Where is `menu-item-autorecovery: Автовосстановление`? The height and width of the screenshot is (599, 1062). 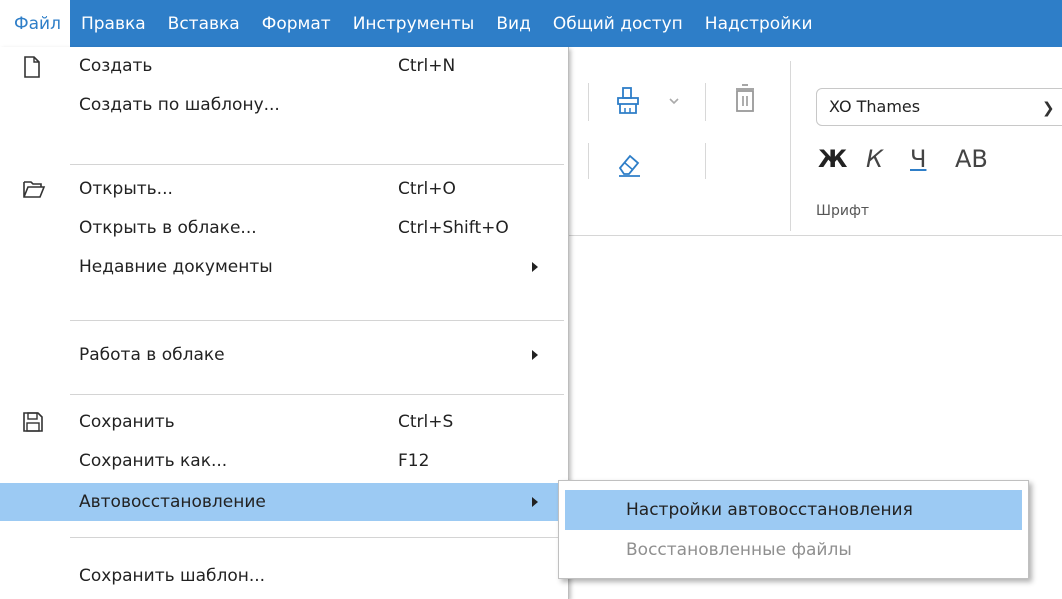
menu-item-autorecovery: Автовосстановление is located at coordinates (284, 502).